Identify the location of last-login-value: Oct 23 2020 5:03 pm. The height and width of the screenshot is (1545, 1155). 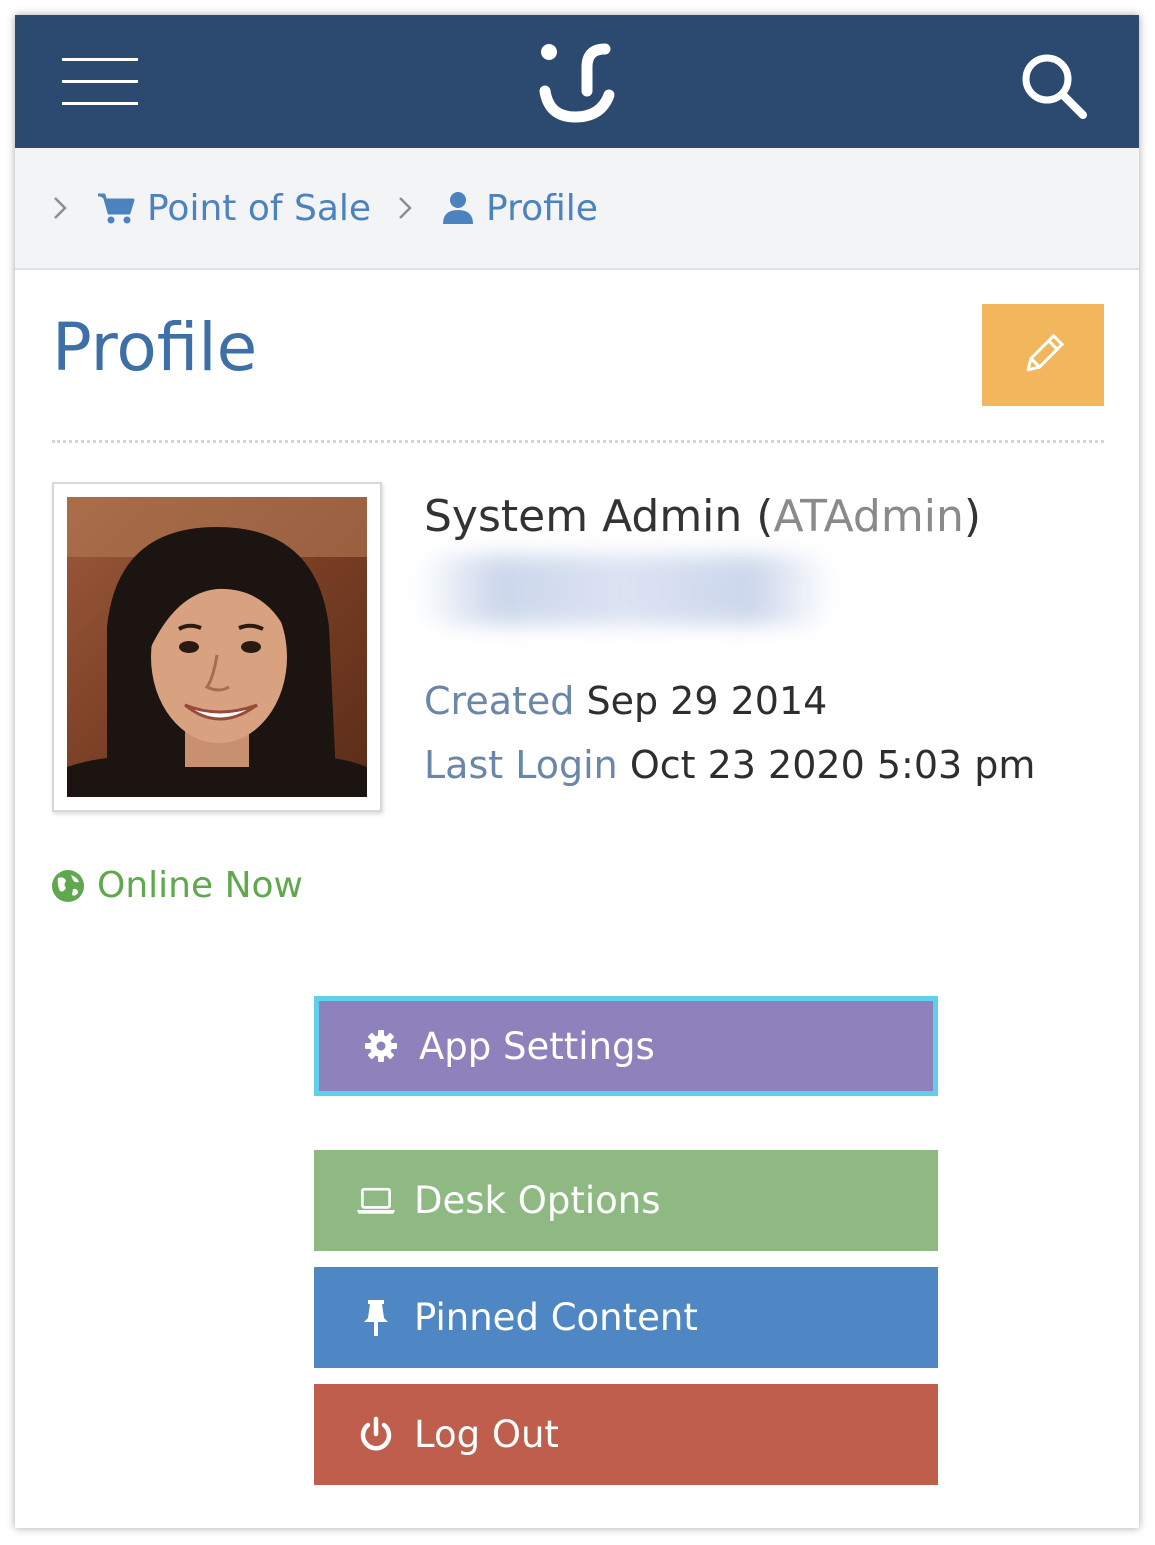
(832, 765).